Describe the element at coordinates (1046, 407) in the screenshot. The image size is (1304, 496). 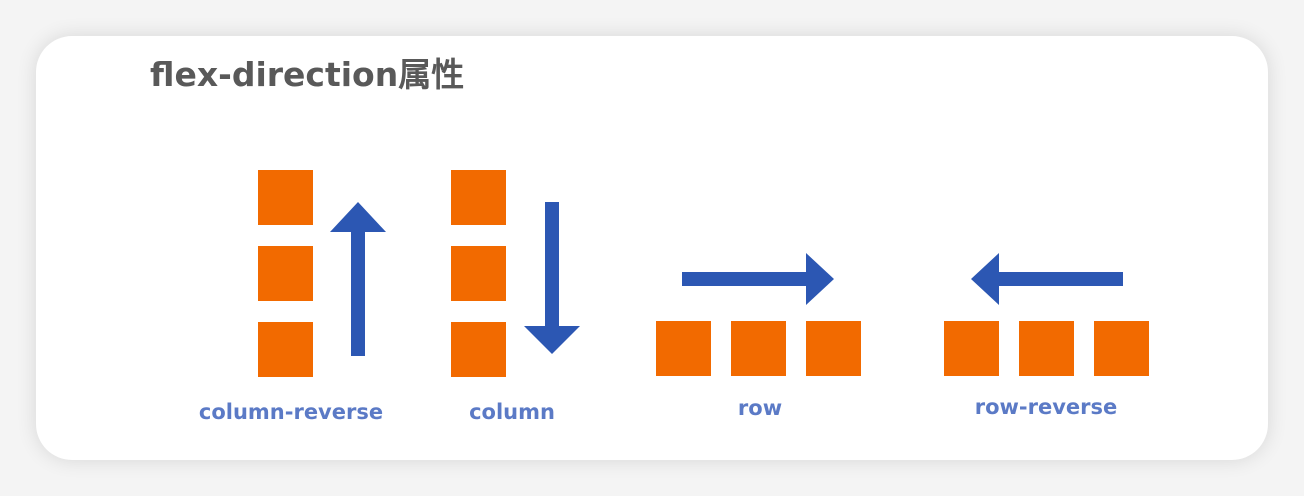
I see `label-row-reverse: row-reverse` at that location.